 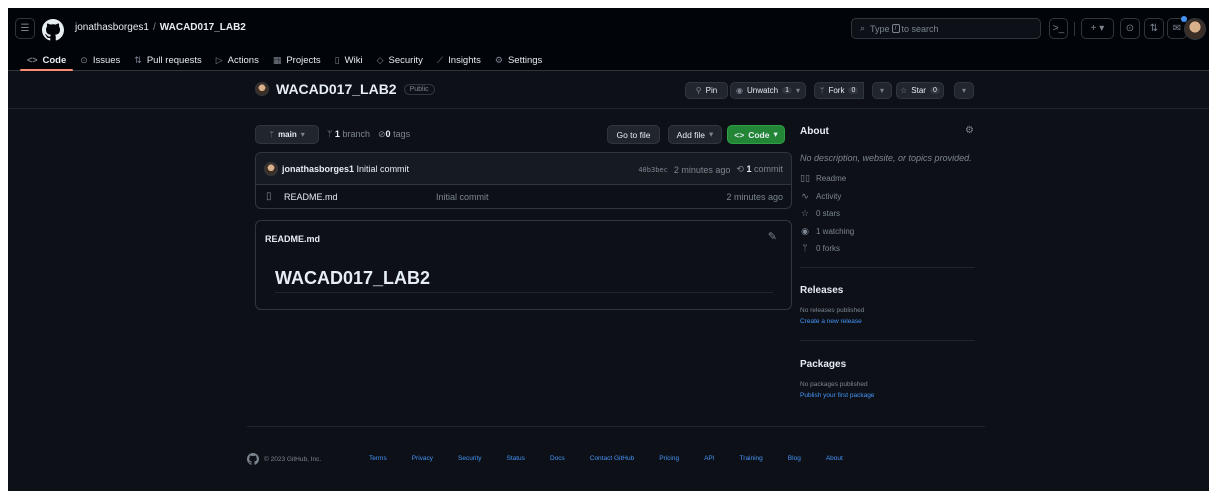 What do you see at coordinates (400, 60) in the screenshot?
I see `tab-security: ◇ Security` at bounding box center [400, 60].